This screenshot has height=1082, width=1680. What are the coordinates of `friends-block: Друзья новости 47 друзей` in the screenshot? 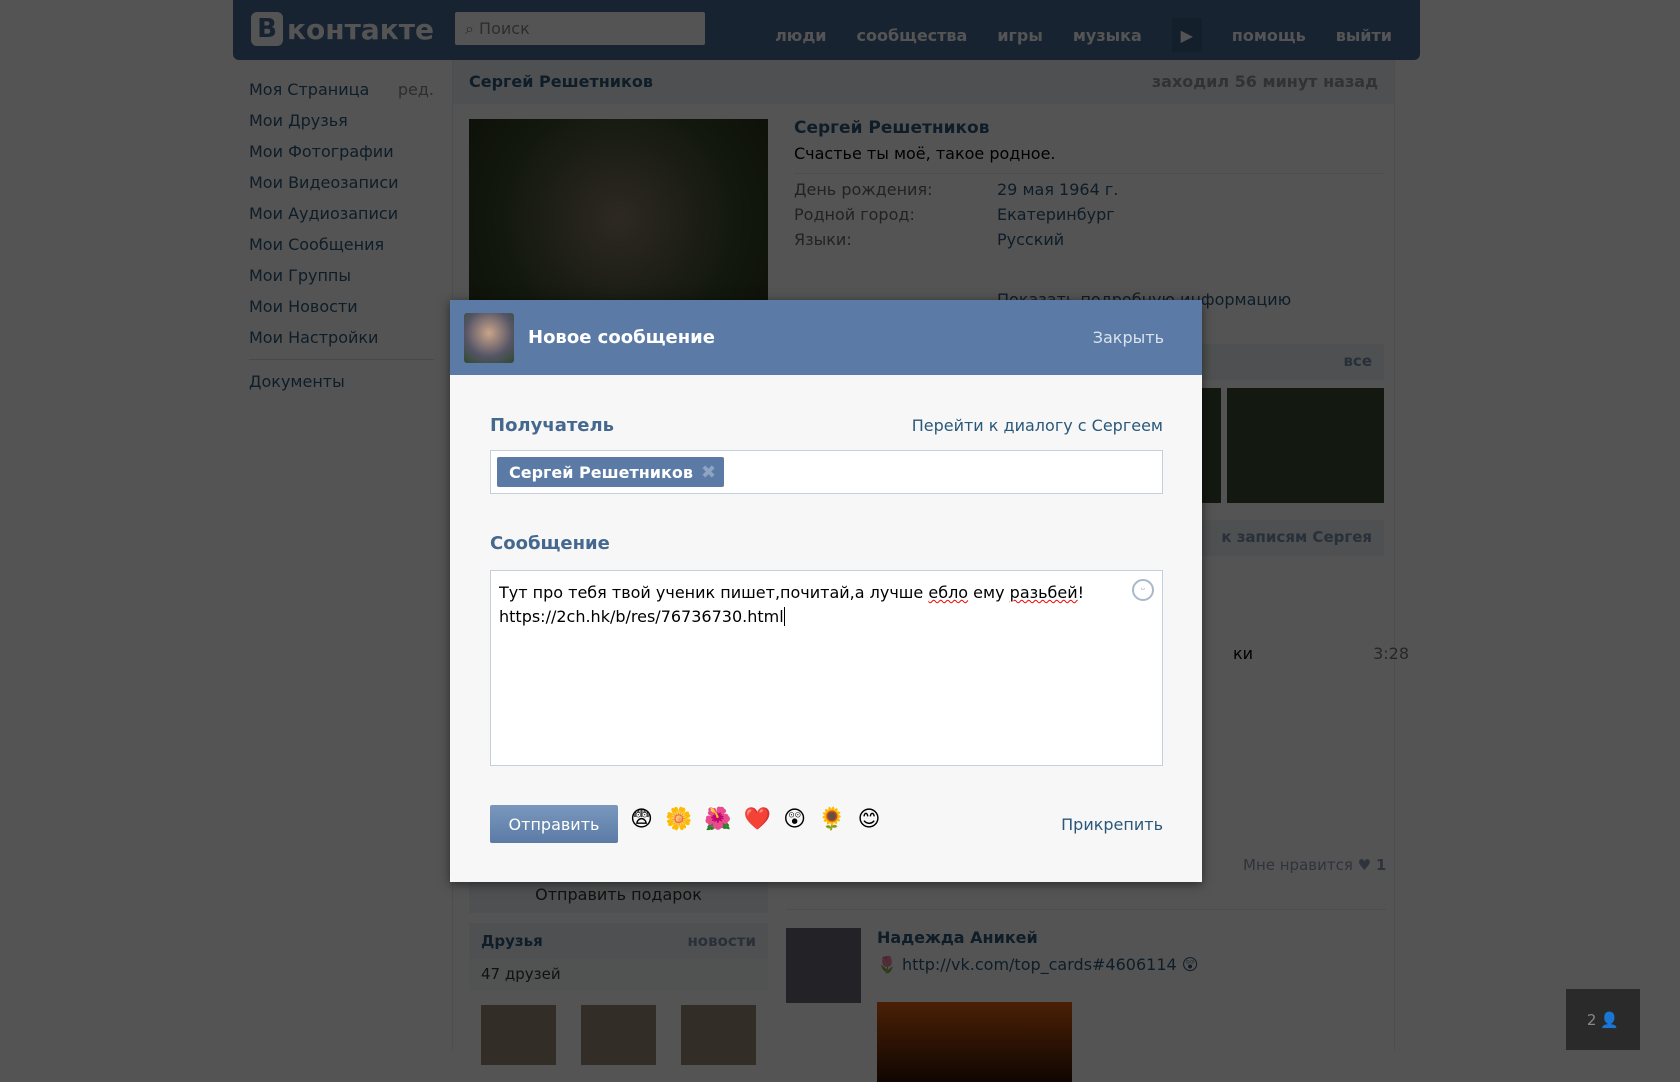 It's located at (618, 1001).